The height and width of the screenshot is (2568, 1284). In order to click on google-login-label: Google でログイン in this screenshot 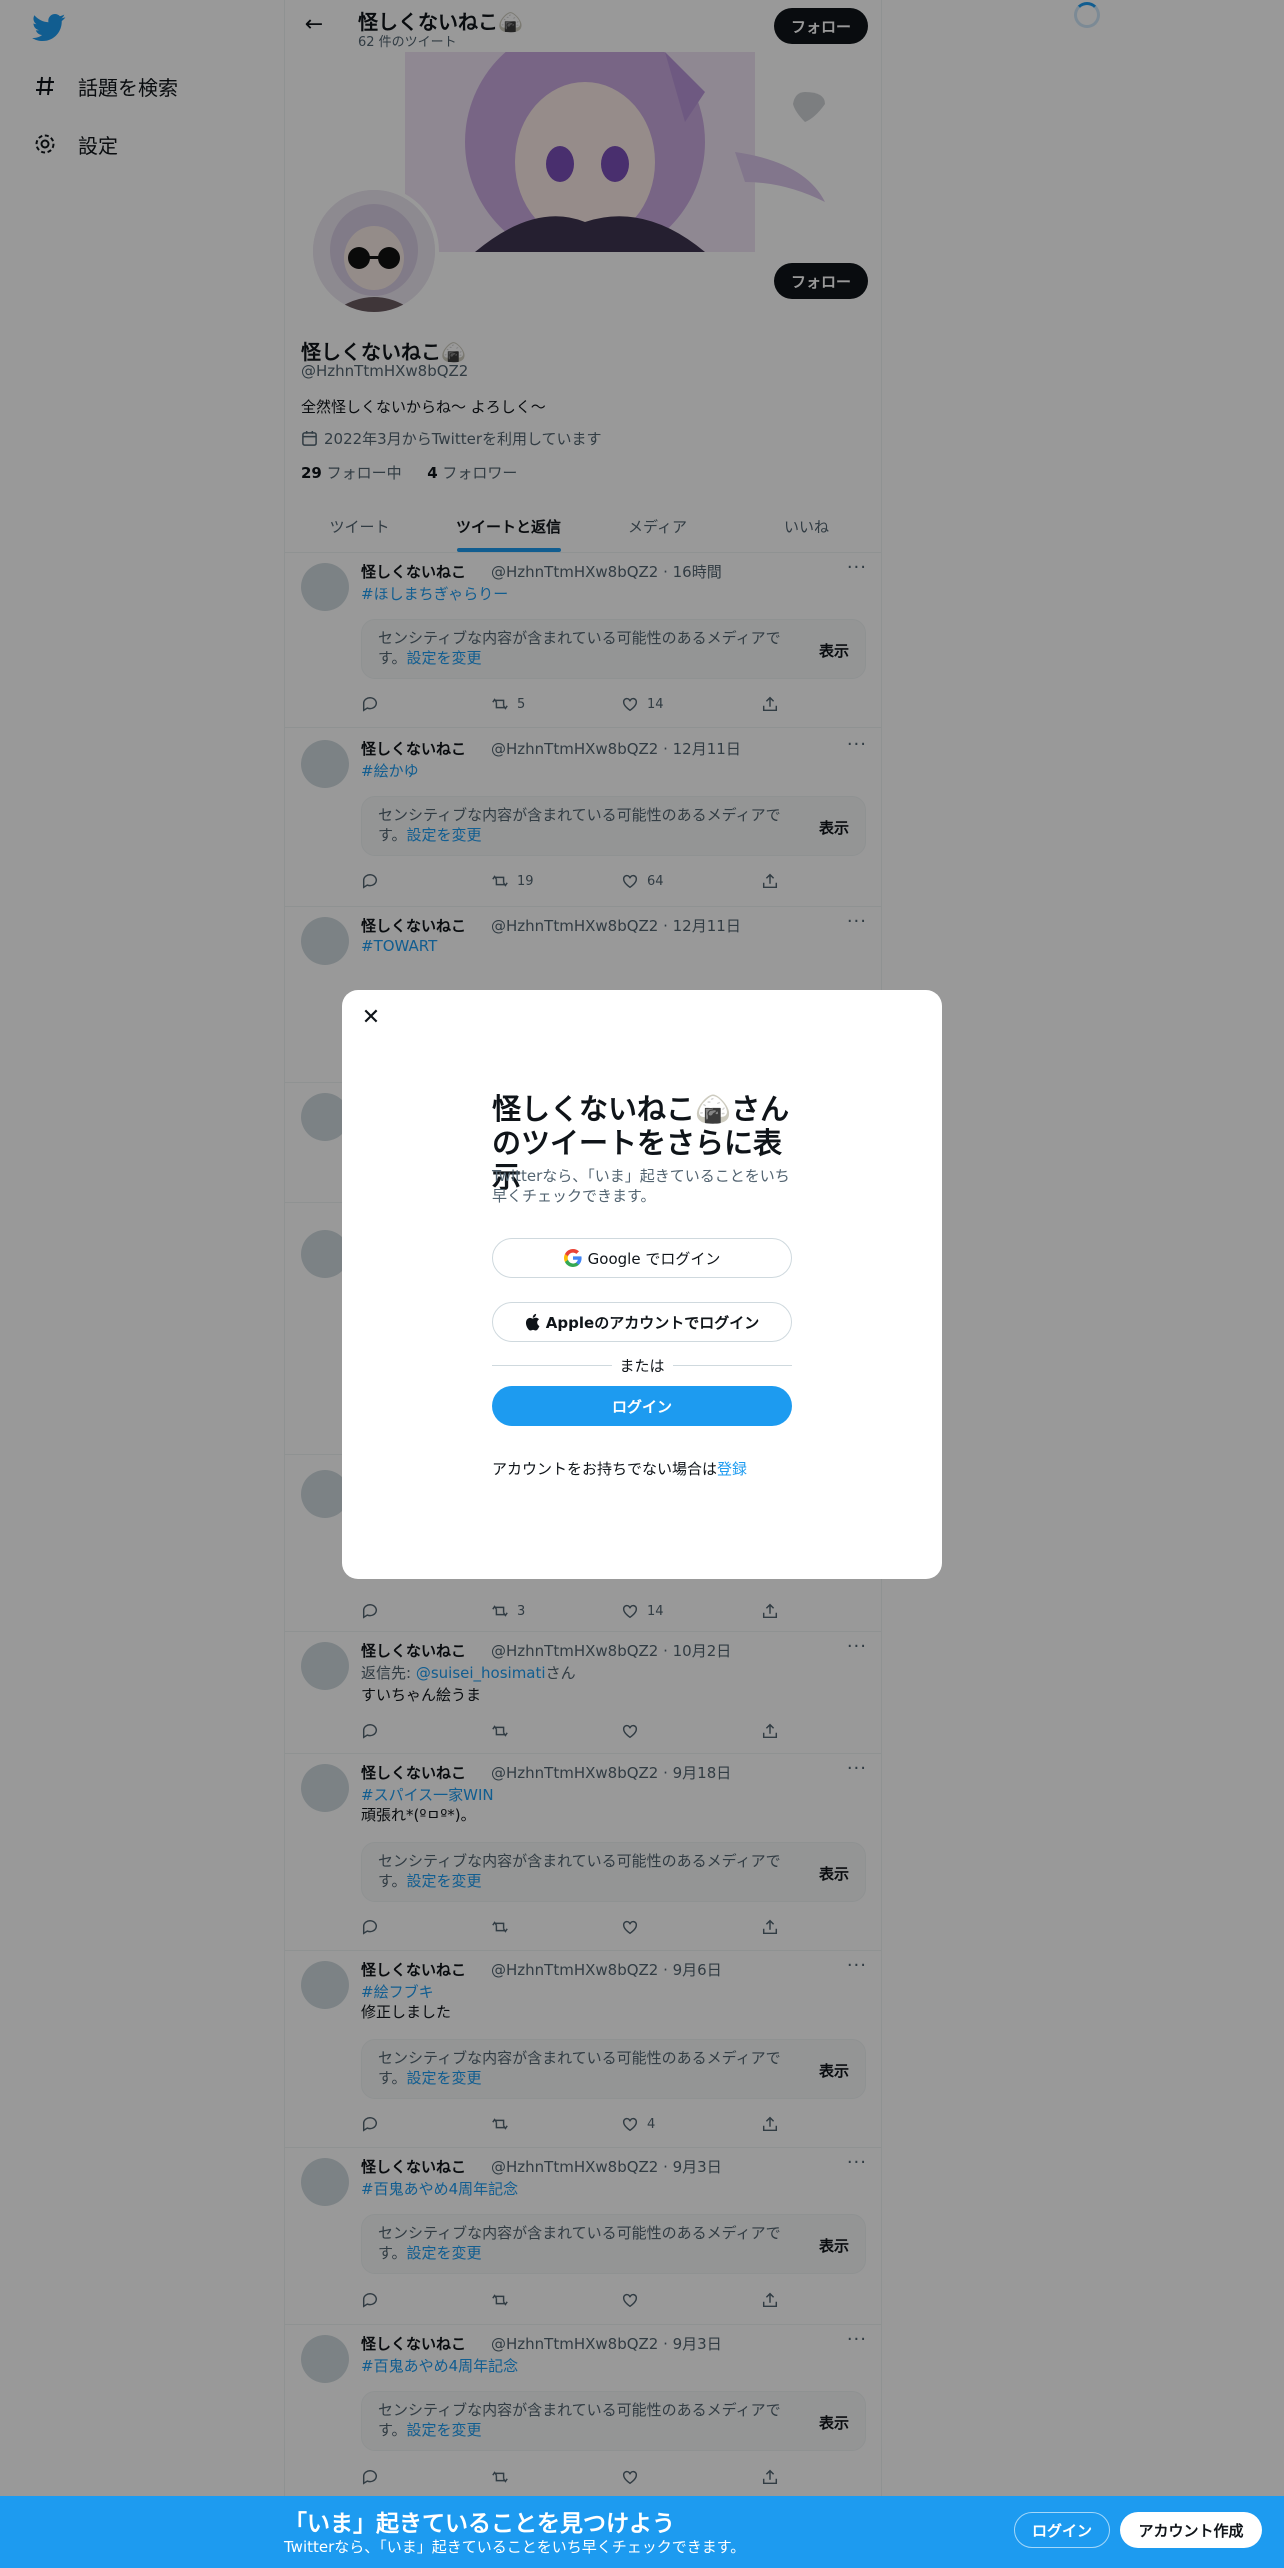, I will do `click(654, 1258)`.